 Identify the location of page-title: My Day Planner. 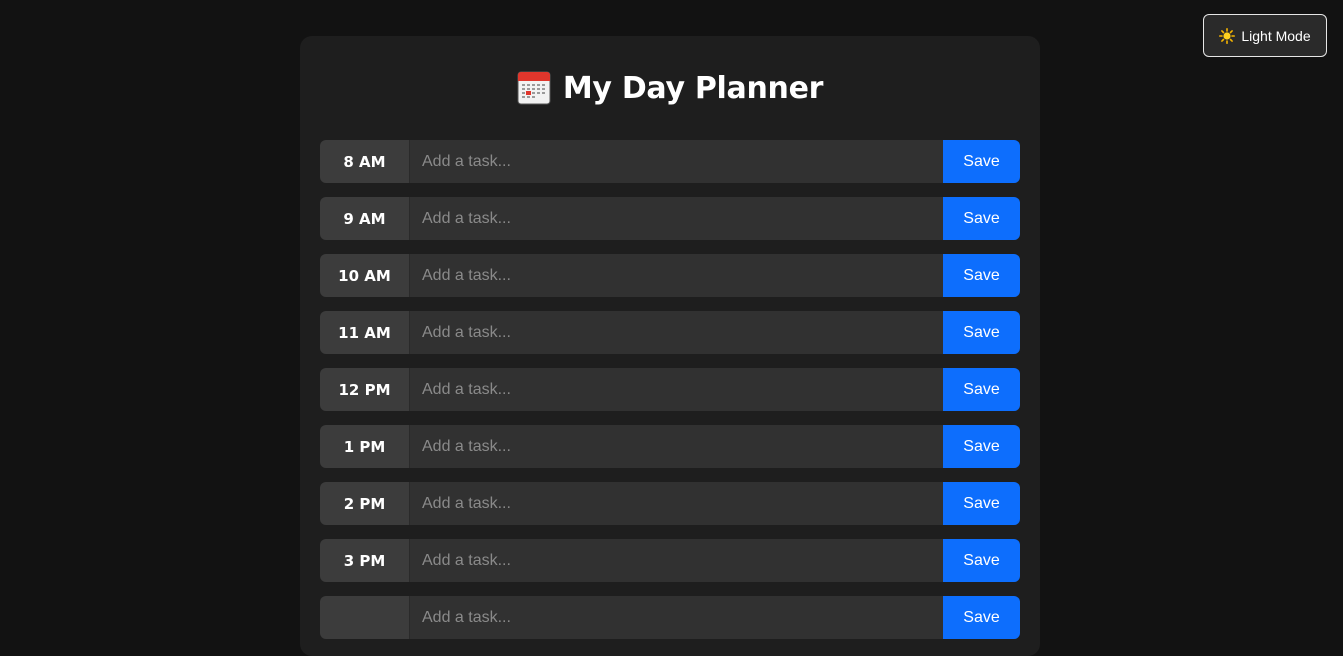
(693, 88).